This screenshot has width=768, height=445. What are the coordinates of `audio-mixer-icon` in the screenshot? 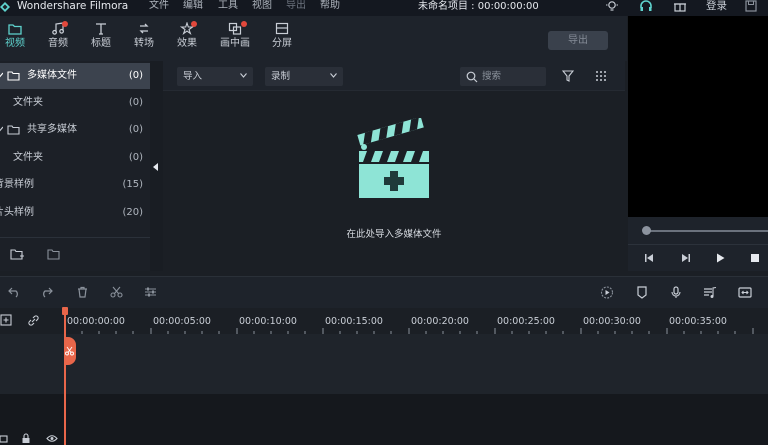 It's located at (710, 292).